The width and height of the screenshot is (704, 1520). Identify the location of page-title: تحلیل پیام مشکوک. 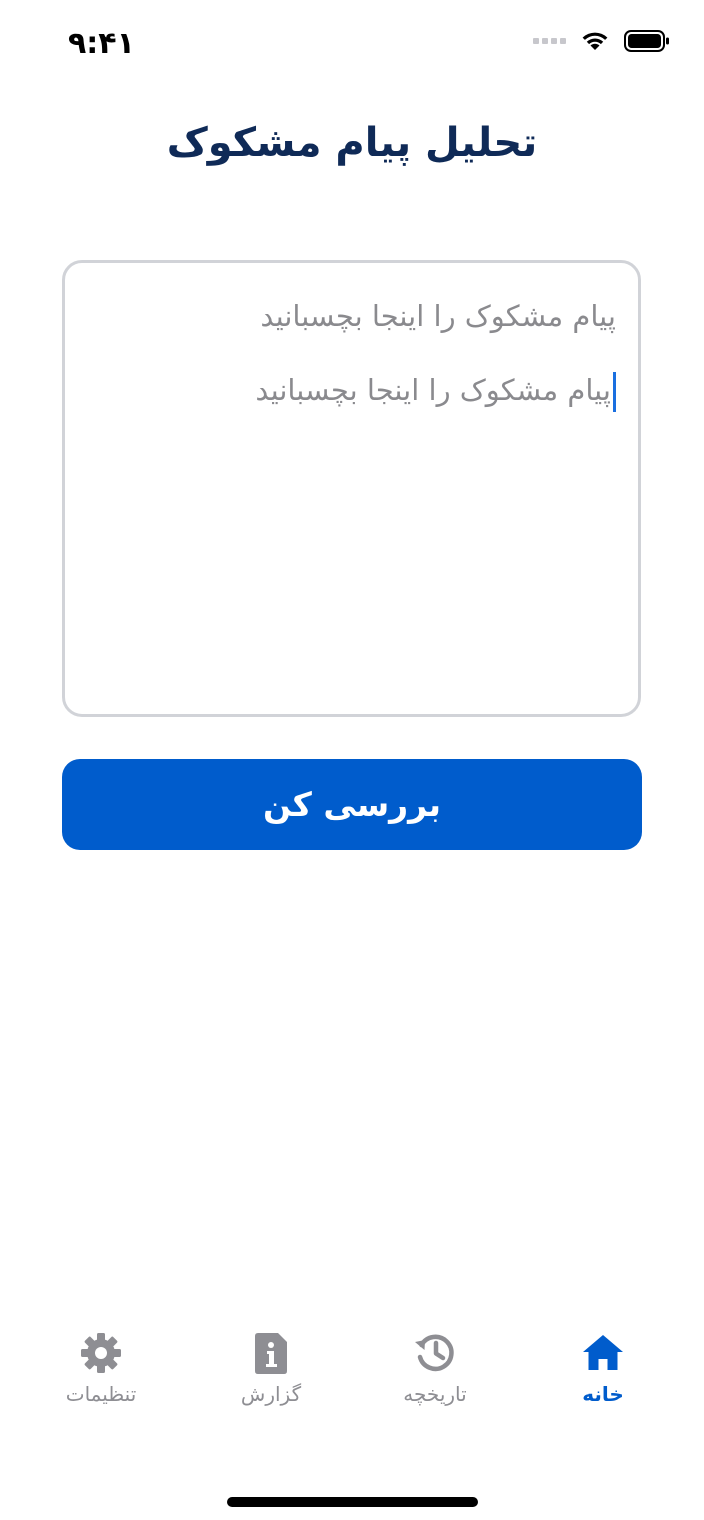
(352, 143).